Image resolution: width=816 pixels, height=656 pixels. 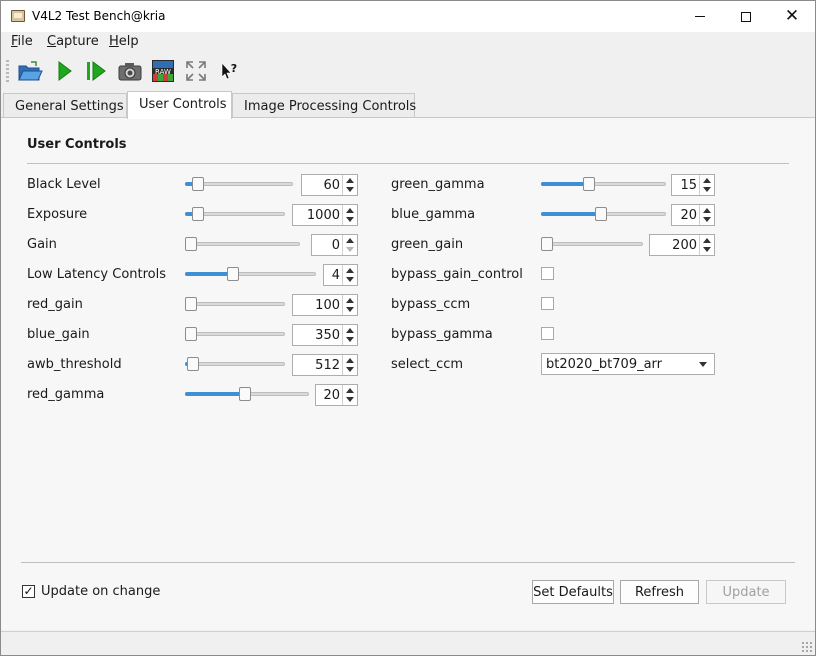 What do you see at coordinates (334, 245) in the screenshot?
I see `gain-spinbox: 0` at bounding box center [334, 245].